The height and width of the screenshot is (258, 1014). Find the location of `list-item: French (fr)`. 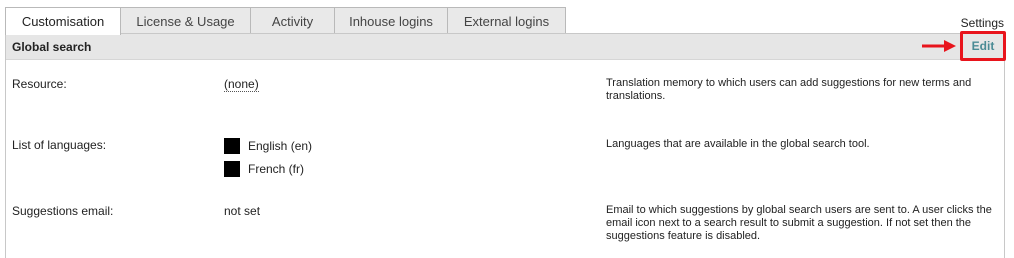

list-item: French (fr) is located at coordinates (268, 169).